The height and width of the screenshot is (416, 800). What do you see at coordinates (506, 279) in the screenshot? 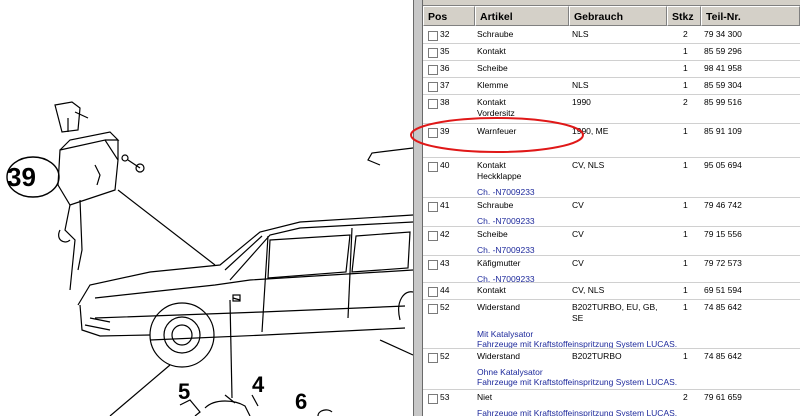
I see `row-note: Ch. -N7009233` at bounding box center [506, 279].